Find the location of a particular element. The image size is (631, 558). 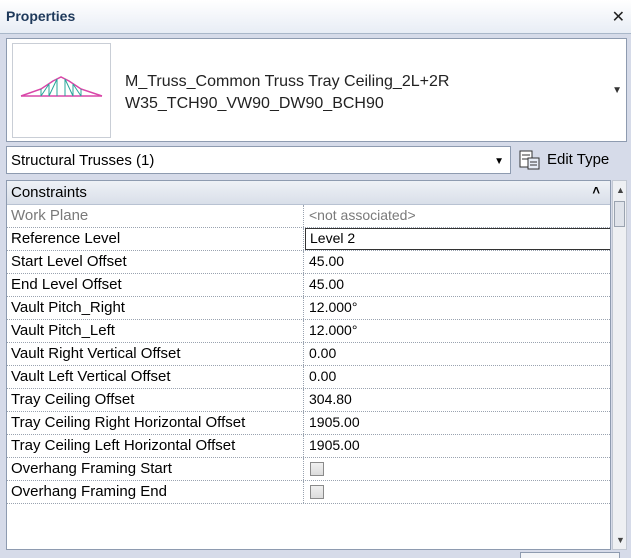

edit-type-label: Edit Type is located at coordinates (578, 159).